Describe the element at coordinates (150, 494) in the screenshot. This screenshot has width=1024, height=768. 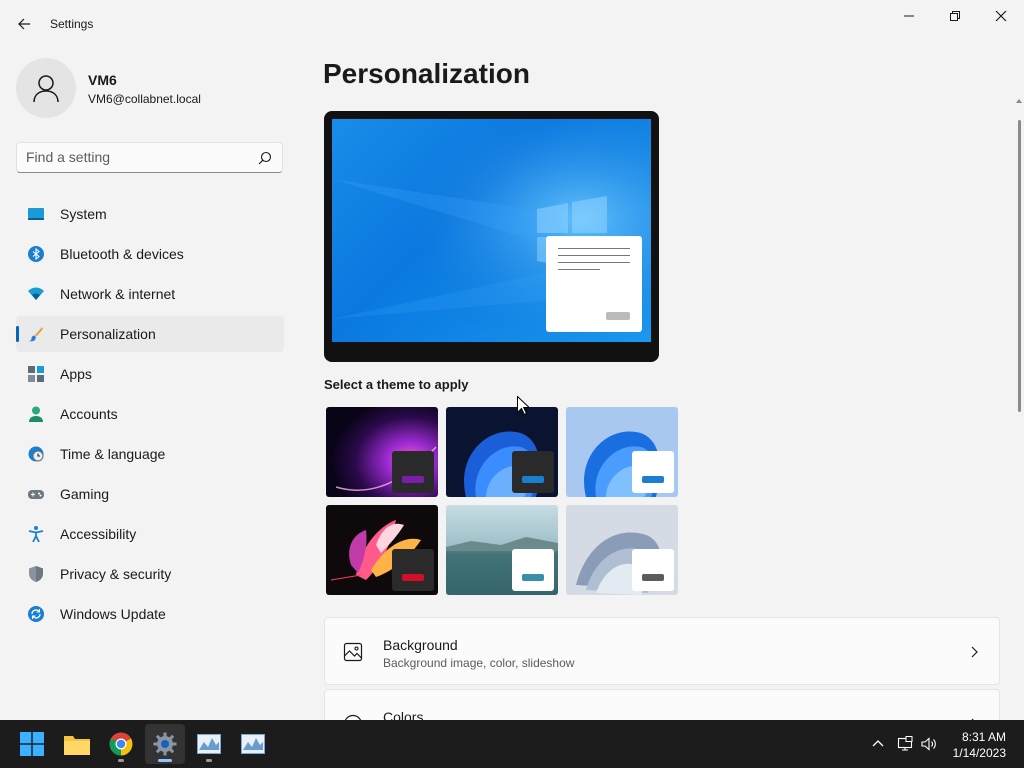
I see `sidebar-item-gaming: Gaming` at that location.